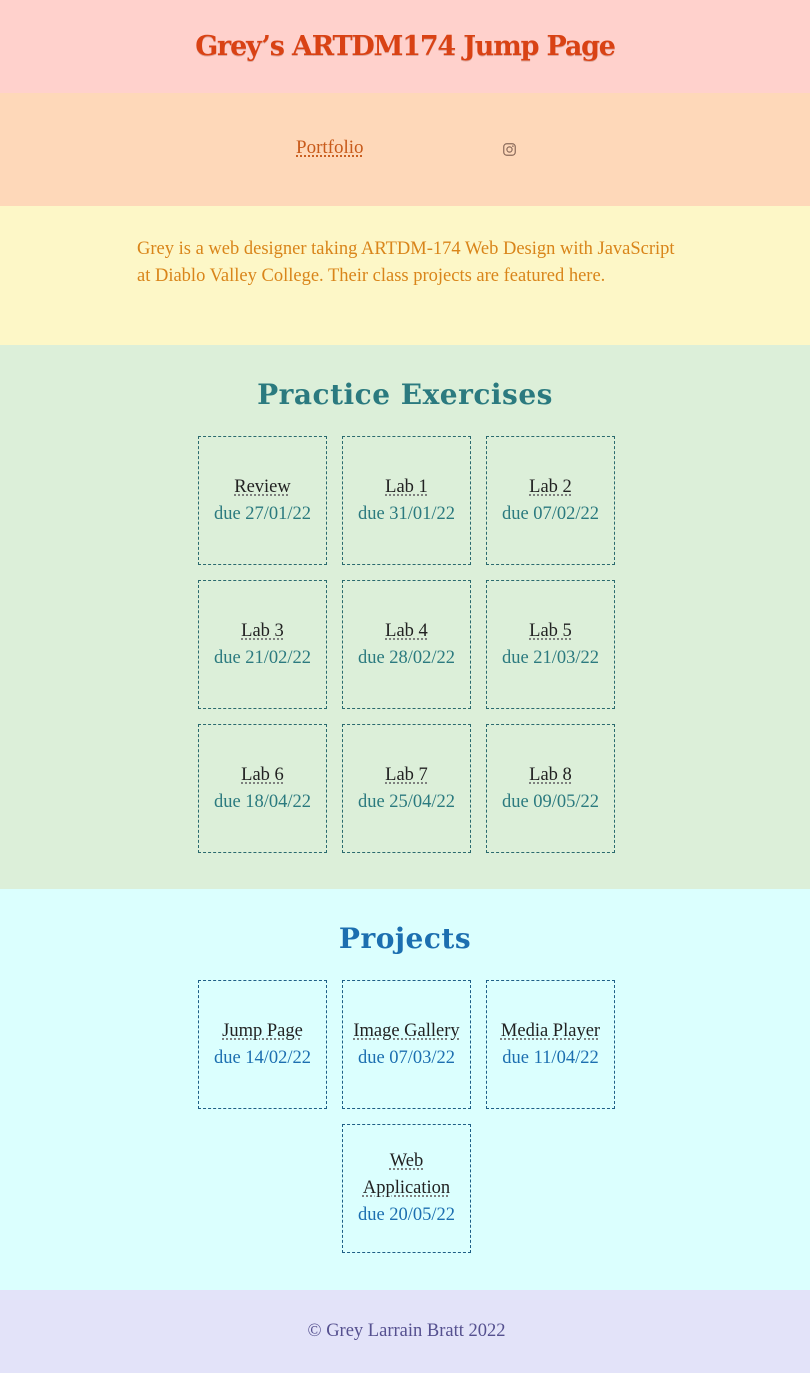  I want to click on practice-card: Lab 8 due 09/05/22, so click(550, 788).